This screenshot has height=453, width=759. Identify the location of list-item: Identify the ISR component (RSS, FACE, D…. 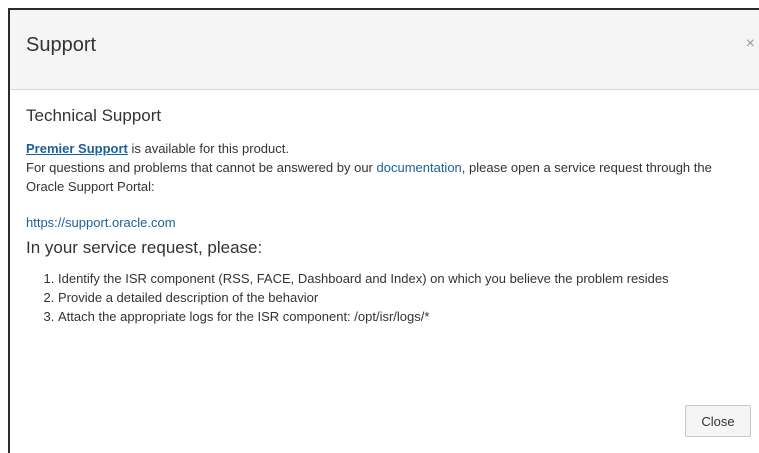
(401, 278).